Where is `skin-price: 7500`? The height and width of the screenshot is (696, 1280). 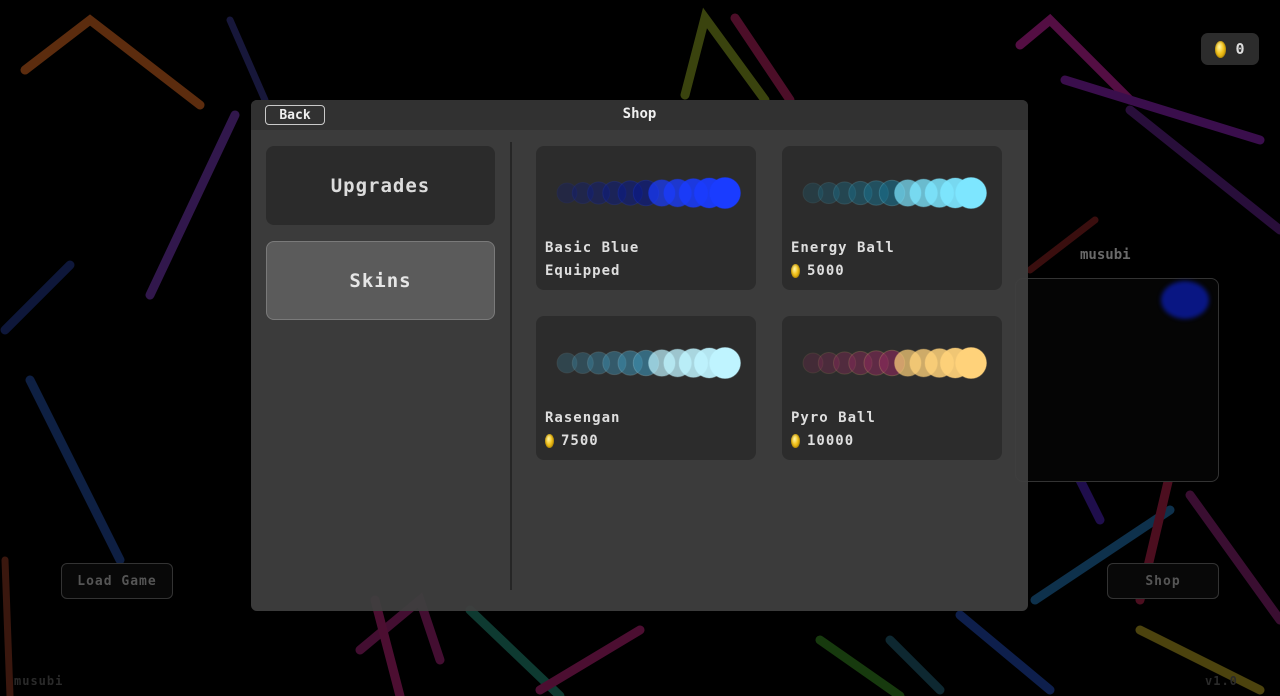 skin-price: 7500 is located at coordinates (572, 441).